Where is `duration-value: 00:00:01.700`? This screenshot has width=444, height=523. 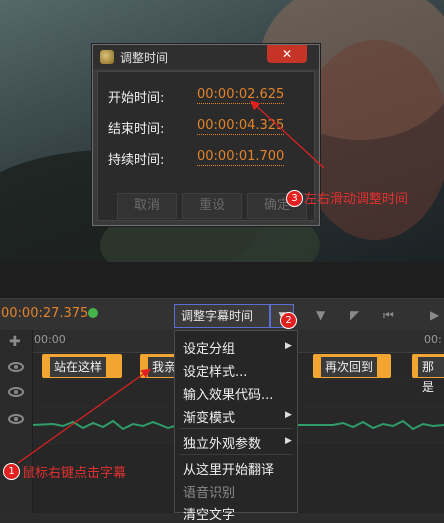 duration-value: 00:00:01.700 is located at coordinates (241, 157).